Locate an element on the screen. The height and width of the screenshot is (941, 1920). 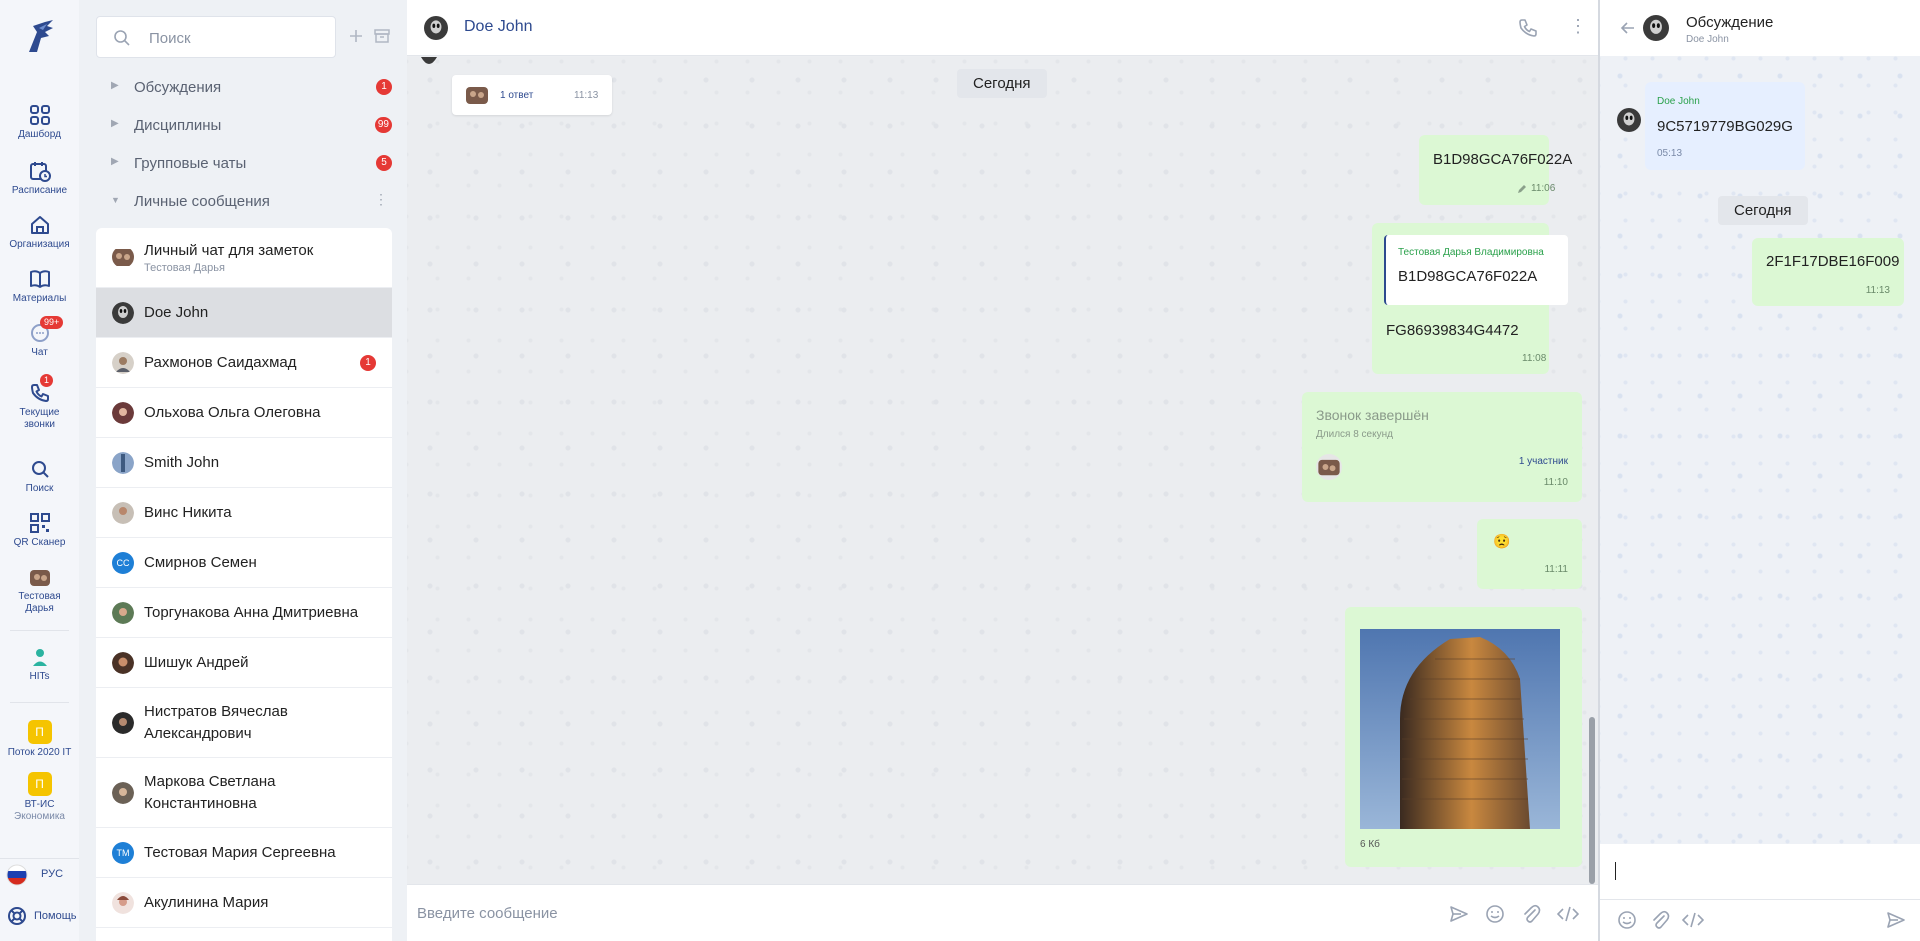
phone-icon is located at coordinates (1528, 28).